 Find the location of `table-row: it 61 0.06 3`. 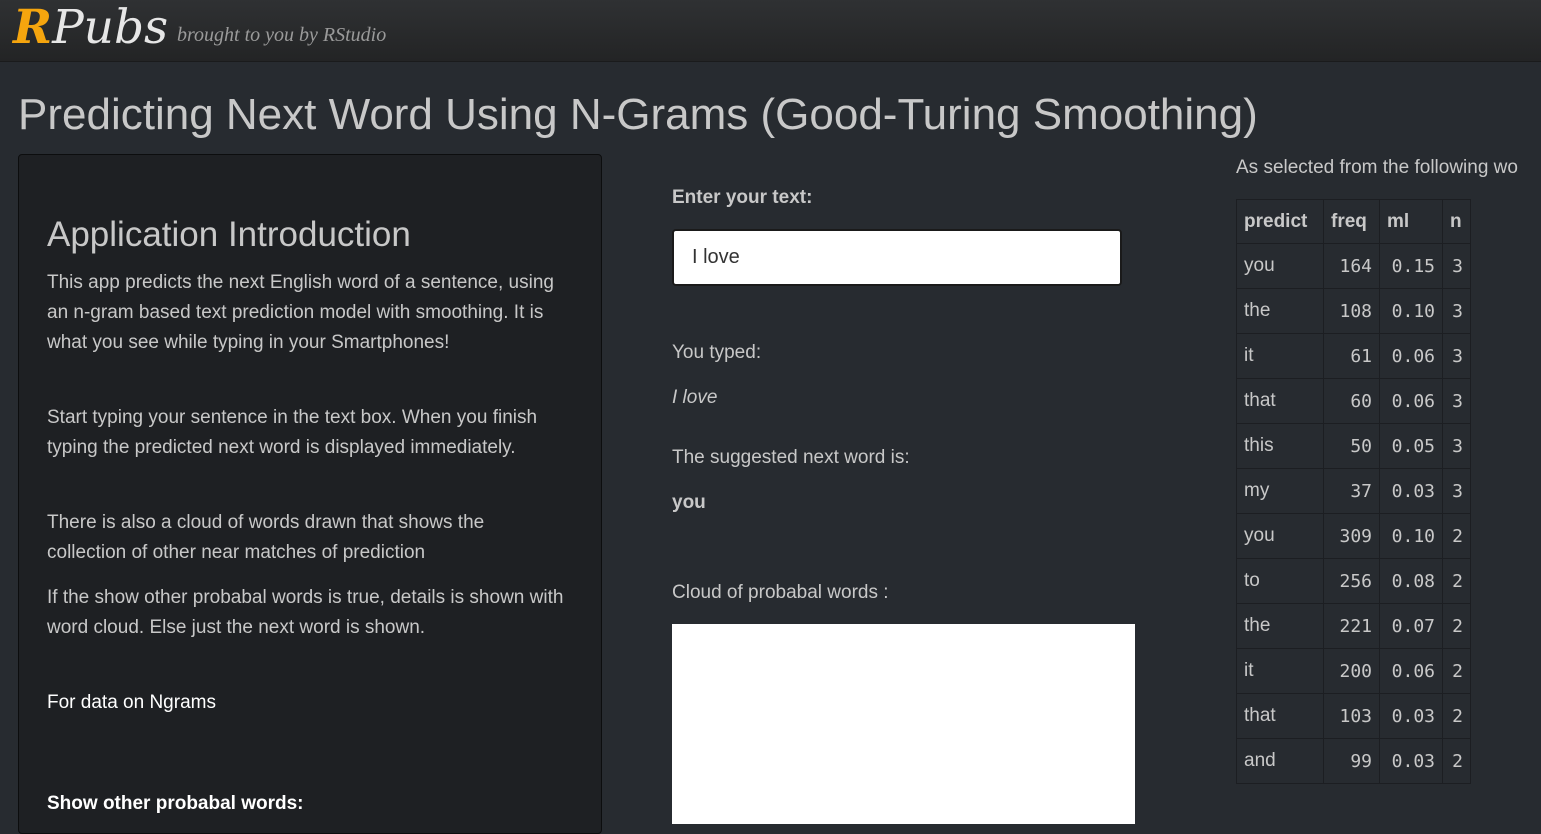

table-row: it 61 0.06 3 is located at coordinates (1353, 356).